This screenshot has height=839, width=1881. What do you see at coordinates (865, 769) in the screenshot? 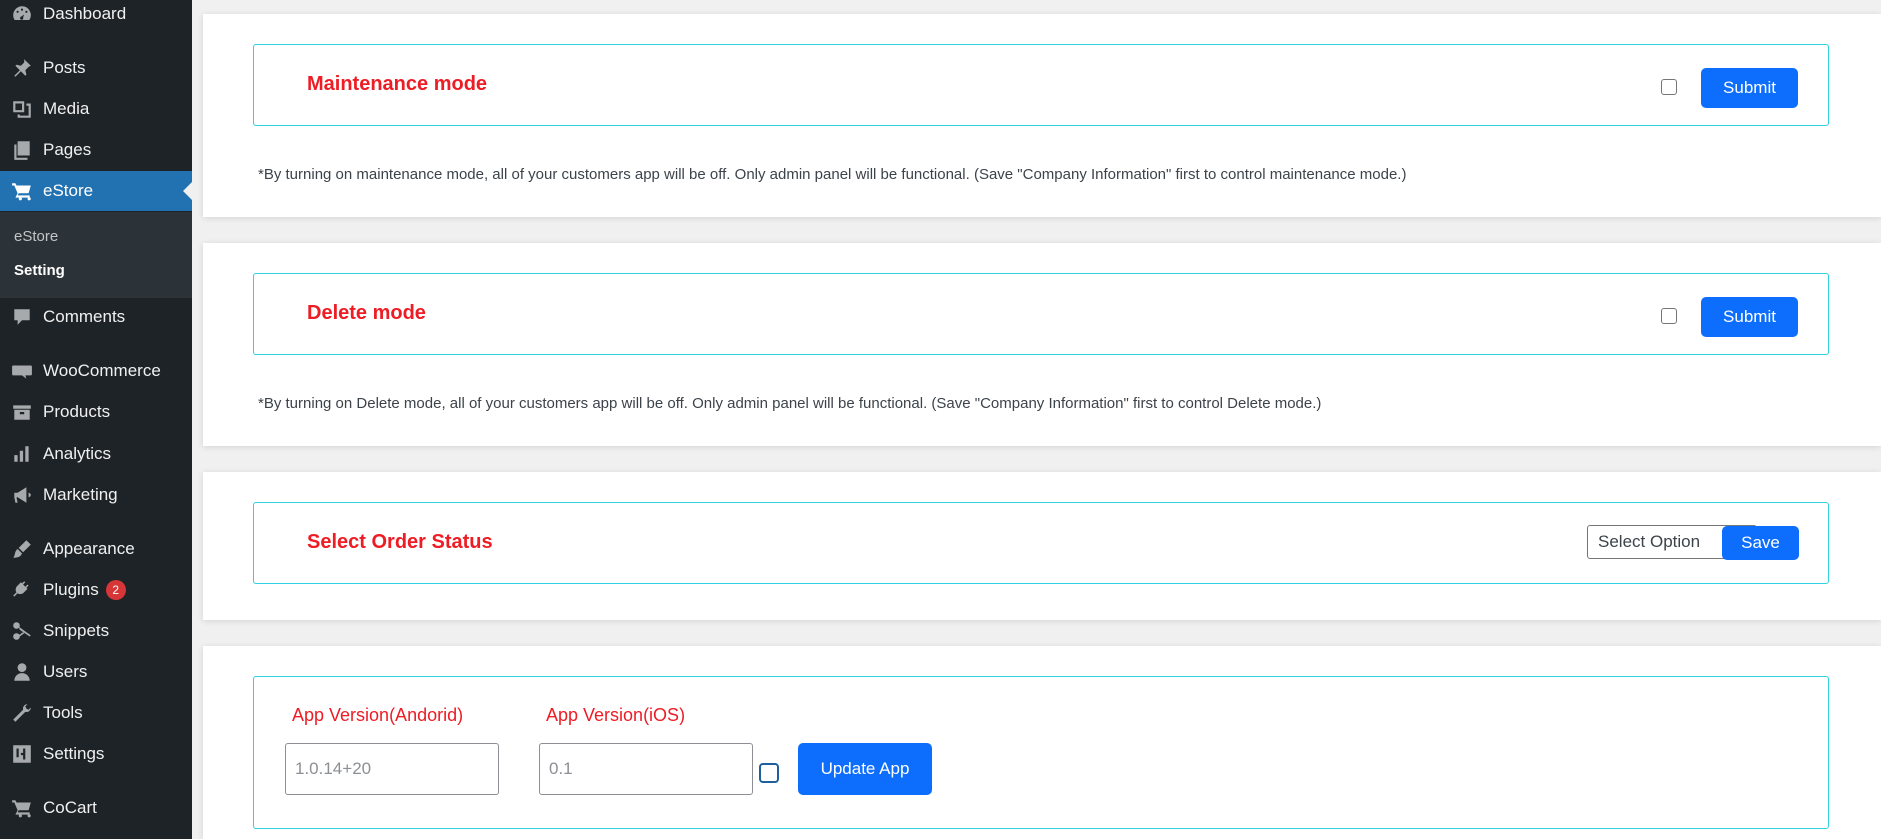
I see `update-app-button: Update App` at bounding box center [865, 769].